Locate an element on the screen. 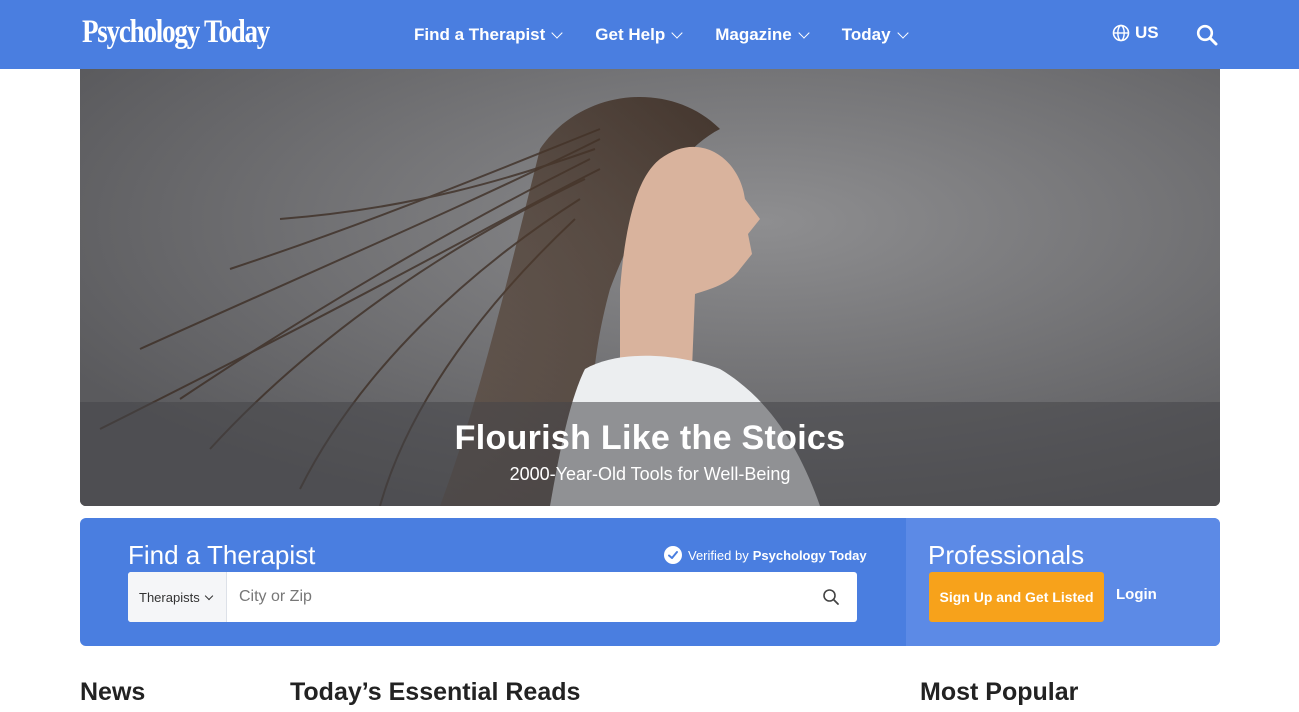 This screenshot has height=712, width=1299. region-label: US is located at coordinates (1147, 32).